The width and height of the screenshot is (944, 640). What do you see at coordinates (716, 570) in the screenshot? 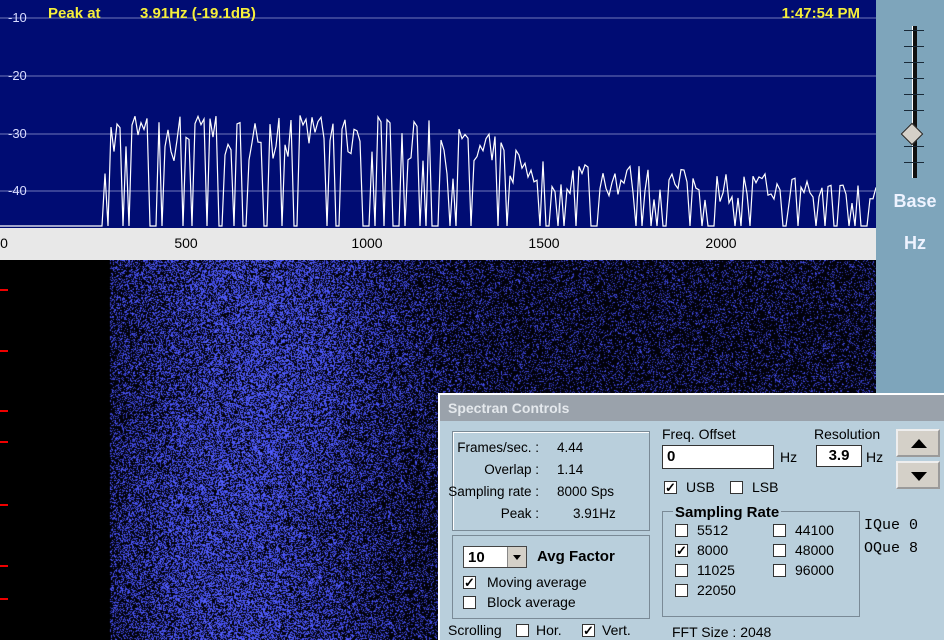
I see `rate-11025-label: 11025` at bounding box center [716, 570].